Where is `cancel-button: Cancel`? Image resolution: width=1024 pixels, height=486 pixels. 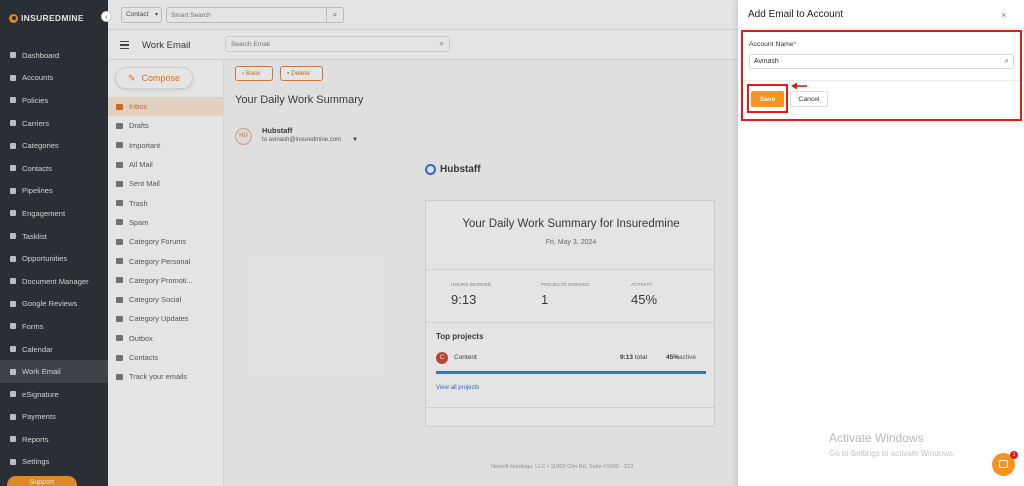 cancel-button: Cancel is located at coordinates (809, 99).